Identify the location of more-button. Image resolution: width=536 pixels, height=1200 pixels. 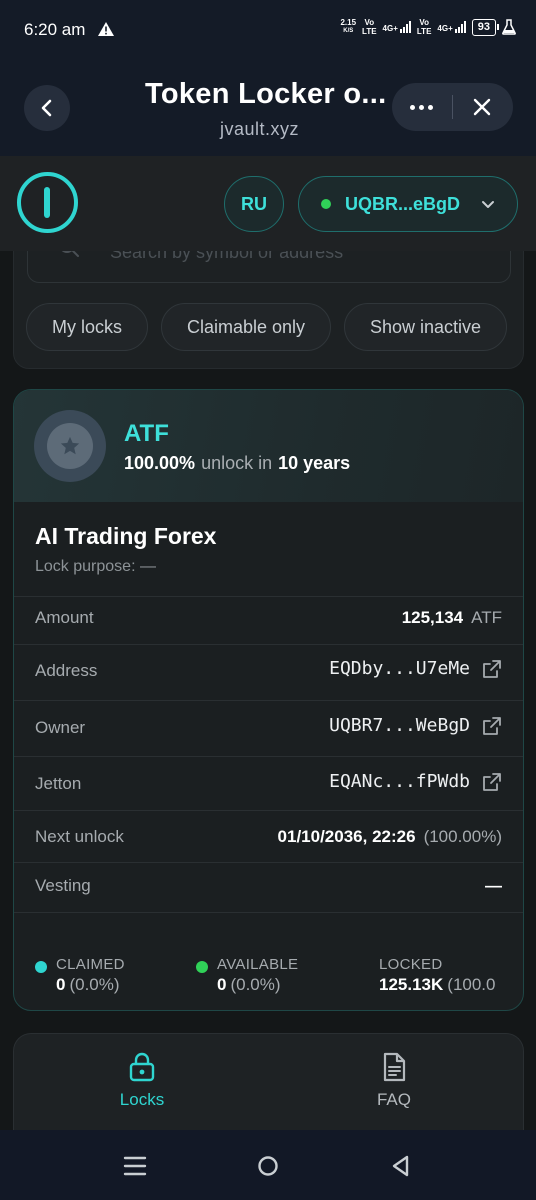
(422, 107).